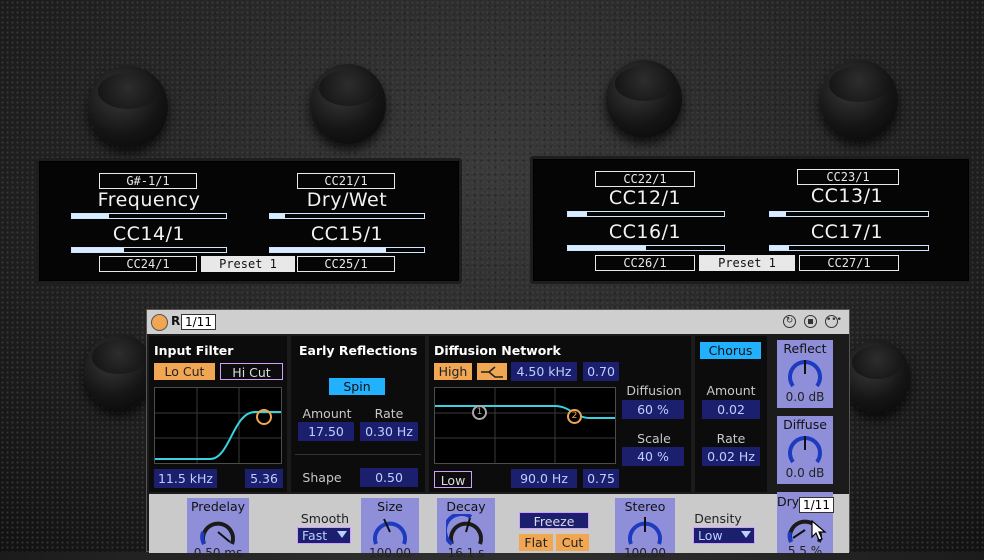 This screenshot has width=984, height=560. Describe the element at coordinates (710, 535) in the screenshot. I see `density-dropdown-value: Low` at that location.